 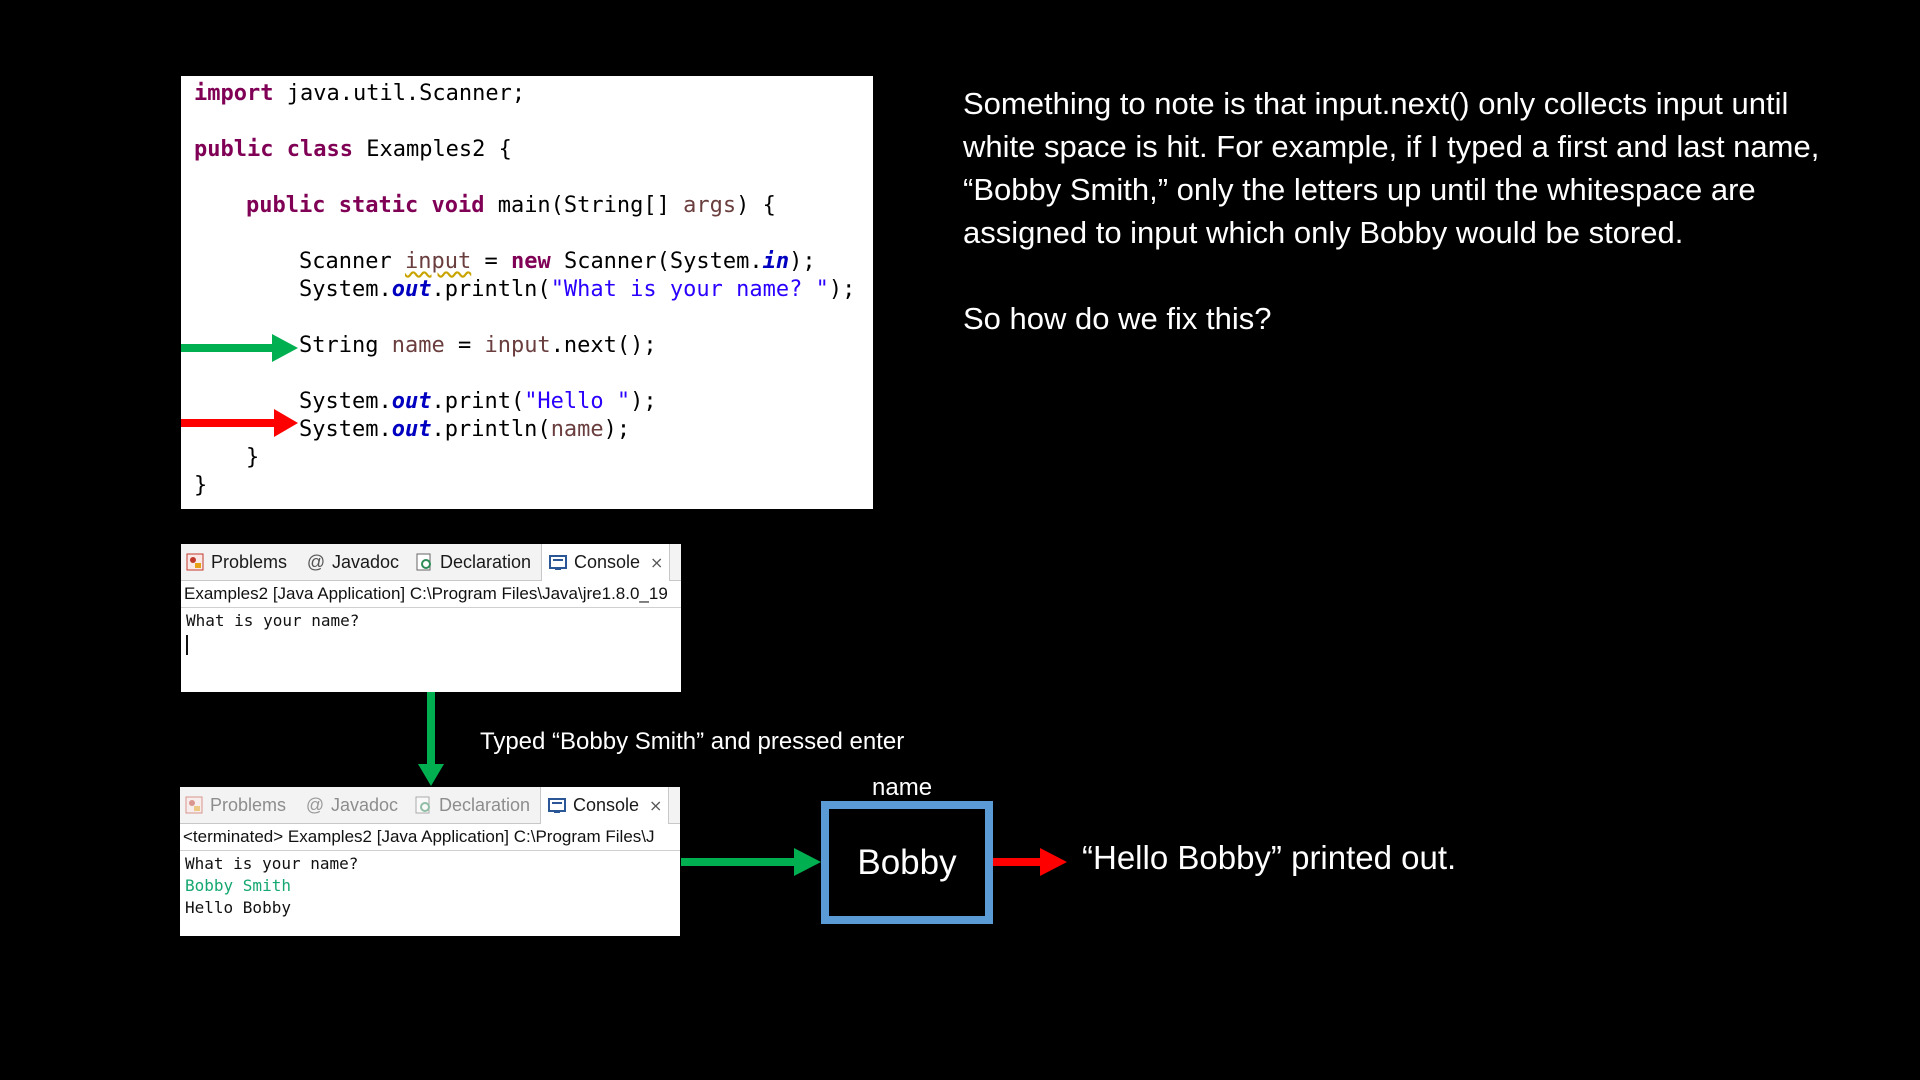 What do you see at coordinates (431, 739) in the screenshot?
I see `green-arrow-down` at bounding box center [431, 739].